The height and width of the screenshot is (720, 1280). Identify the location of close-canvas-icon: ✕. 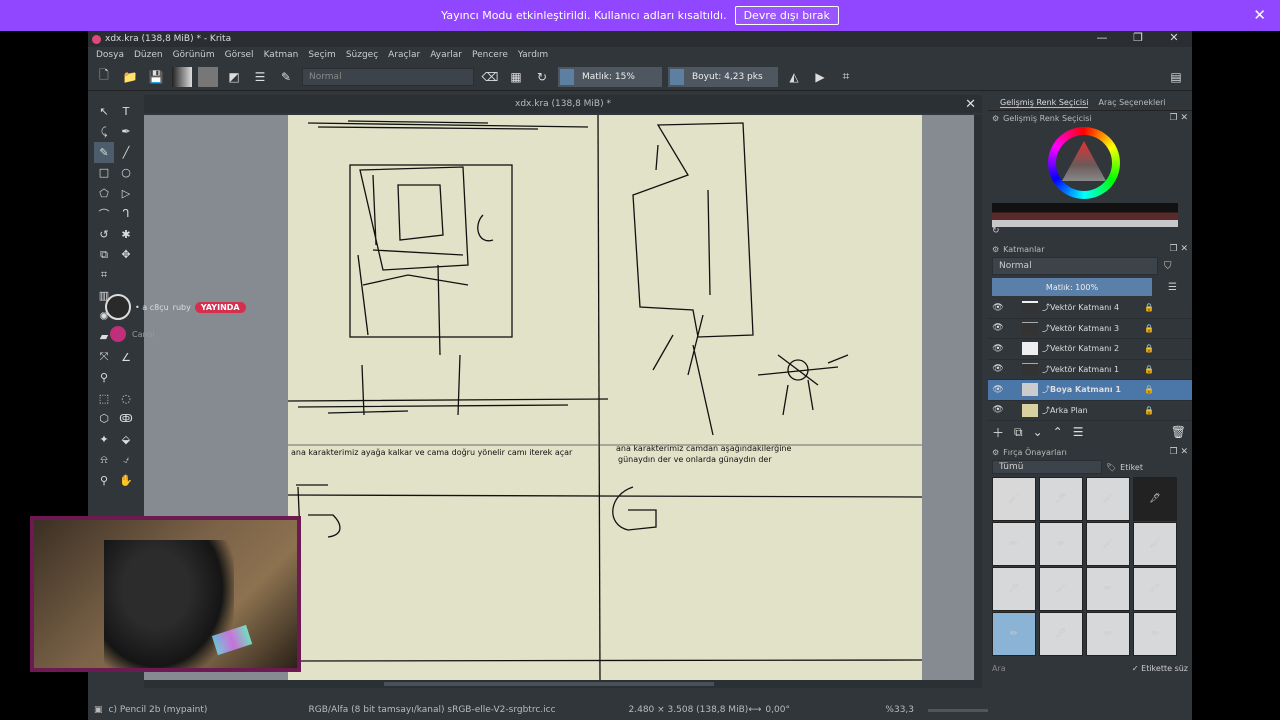
(970, 104).